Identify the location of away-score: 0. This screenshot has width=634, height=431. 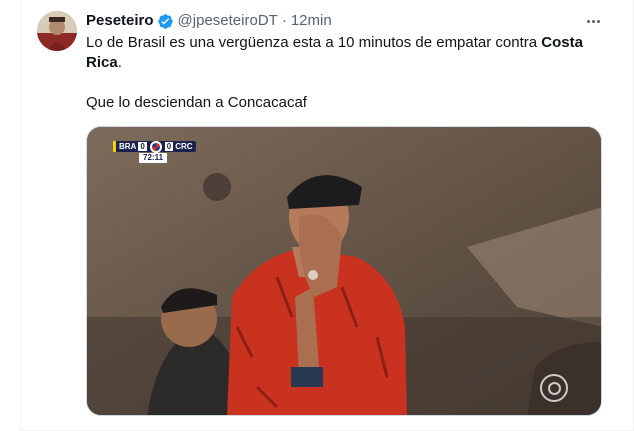
(169, 146).